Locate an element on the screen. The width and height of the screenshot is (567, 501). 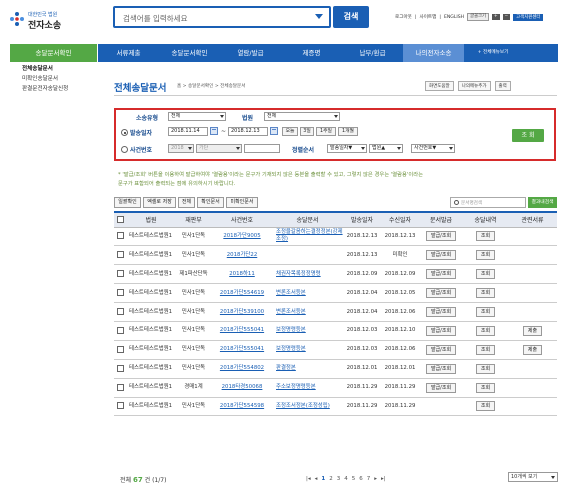
document-link: 주소보정명령등본 is located at coordinates (296, 387).